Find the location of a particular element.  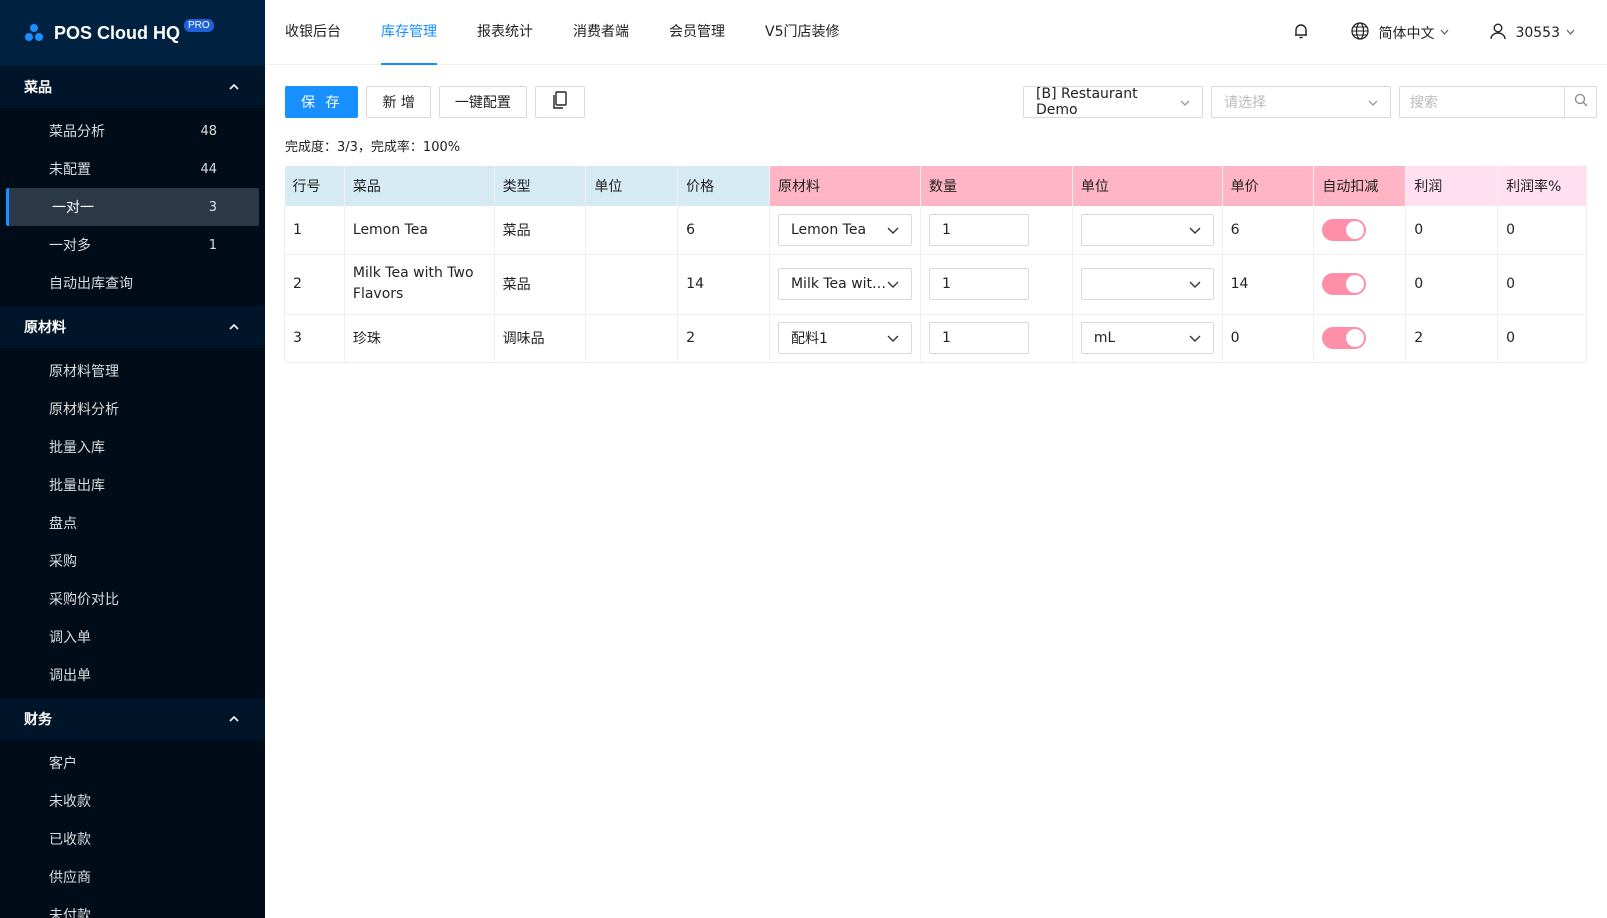

sidebar-group-label: 原材料 is located at coordinates (45, 328).